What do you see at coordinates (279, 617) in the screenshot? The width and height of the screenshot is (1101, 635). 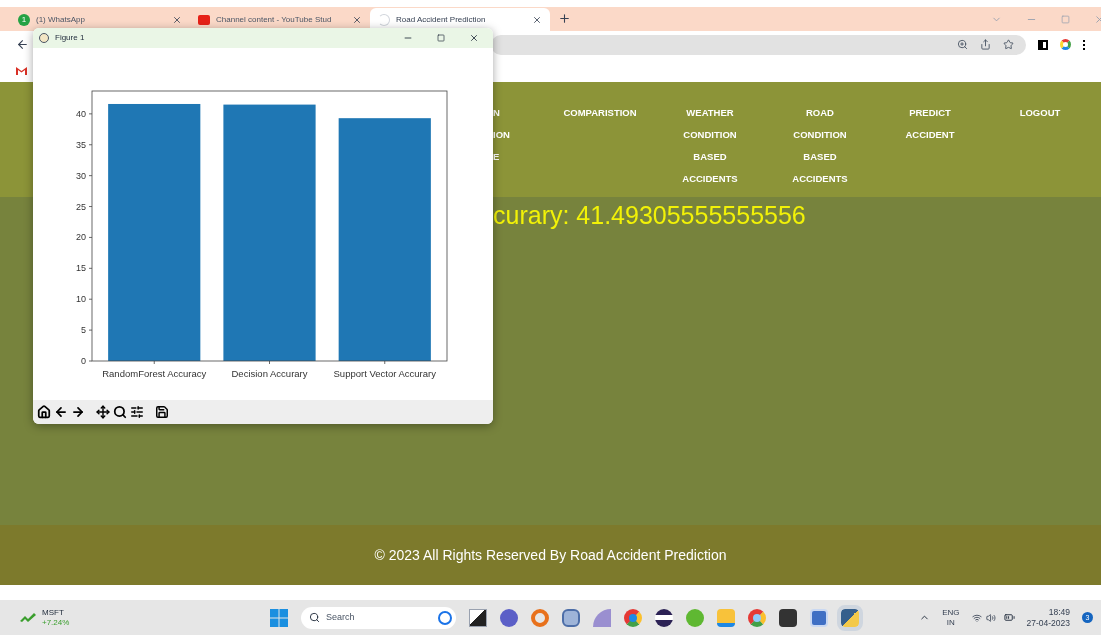 I see `start-icon` at bounding box center [279, 617].